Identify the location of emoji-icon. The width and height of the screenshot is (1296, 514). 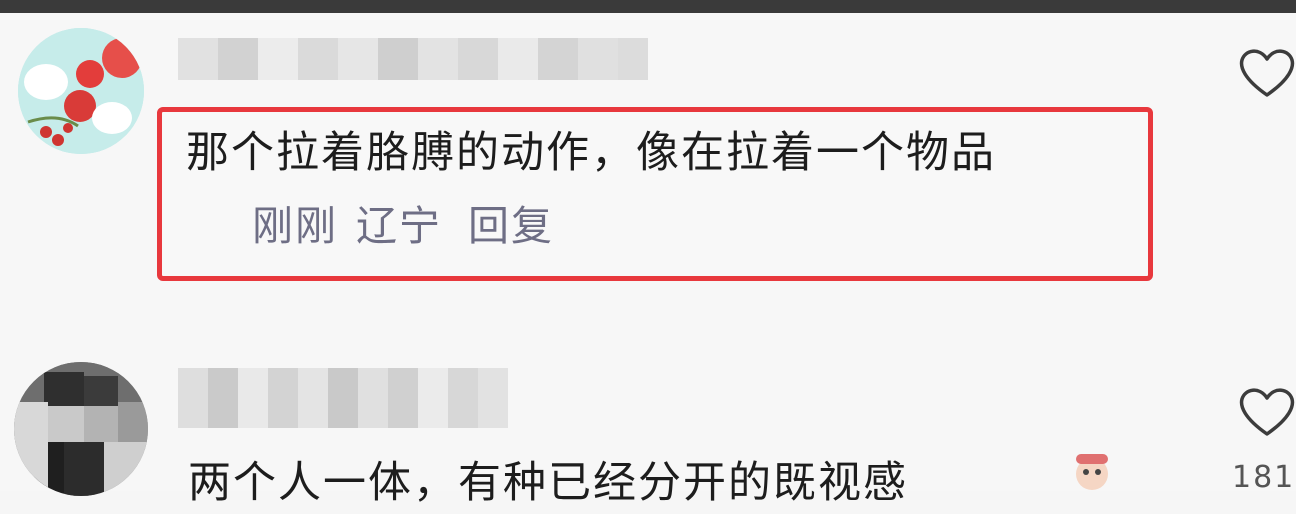
(1092, 472).